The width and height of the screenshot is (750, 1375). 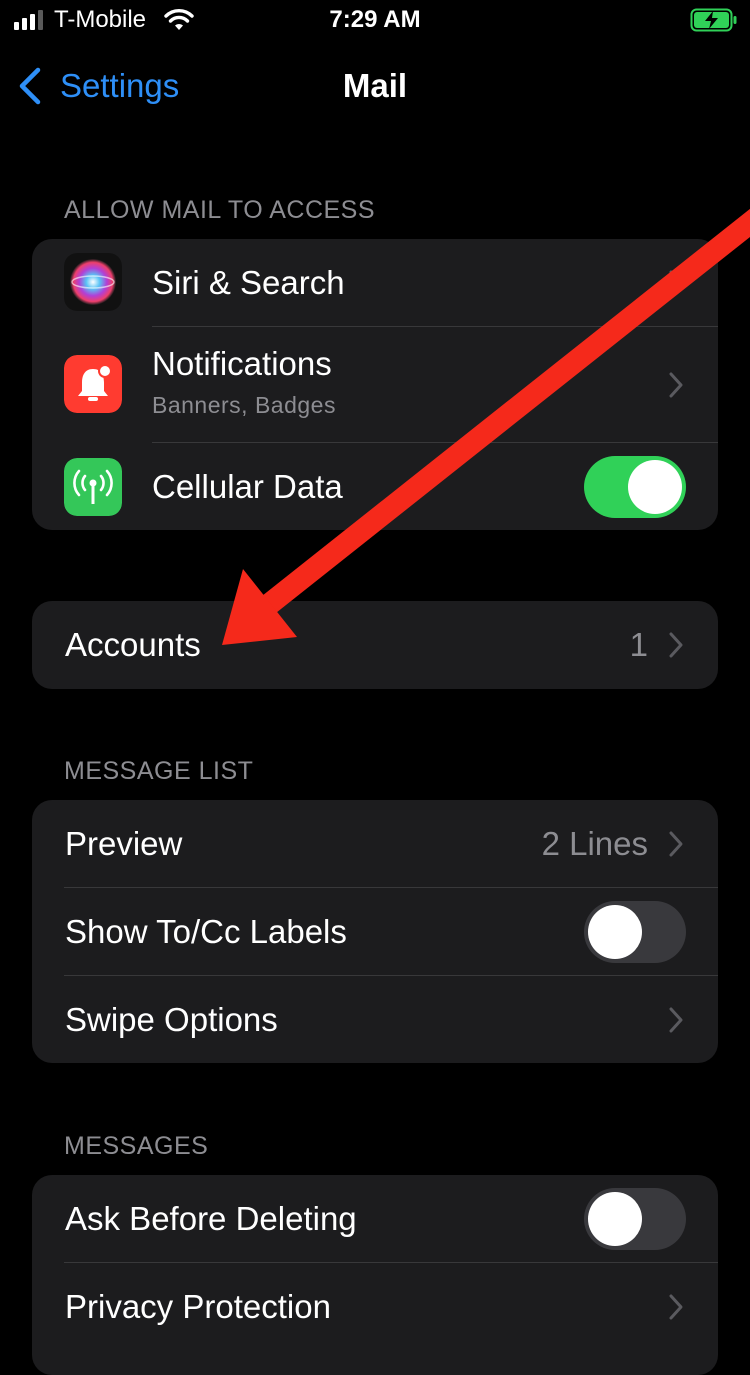 I want to click on accounts-count: 1, so click(x=638, y=644).